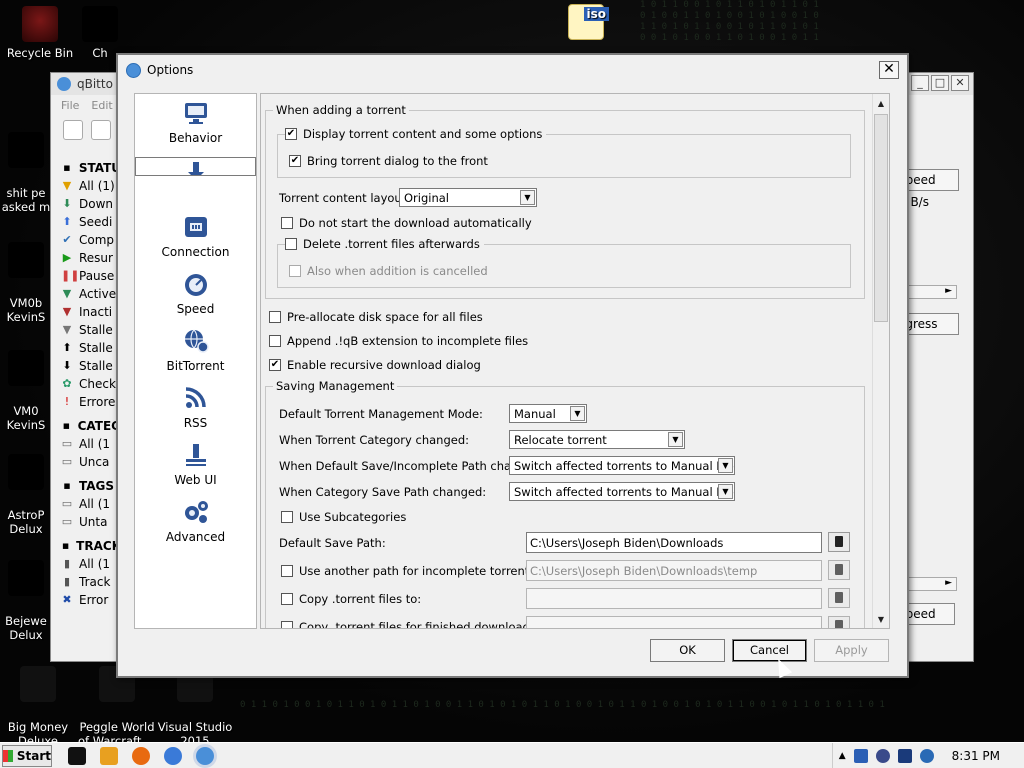 The height and width of the screenshot is (768, 1024). What do you see at coordinates (91, 312) in the screenshot?
I see `sidebar-item: ▼ Inacti` at bounding box center [91, 312].